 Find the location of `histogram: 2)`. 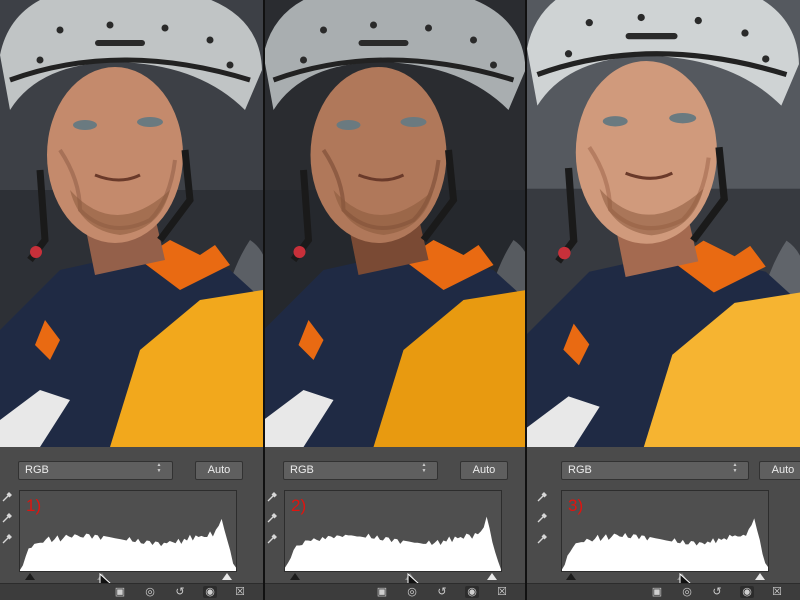

histogram: 2) is located at coordinates (393, 531).